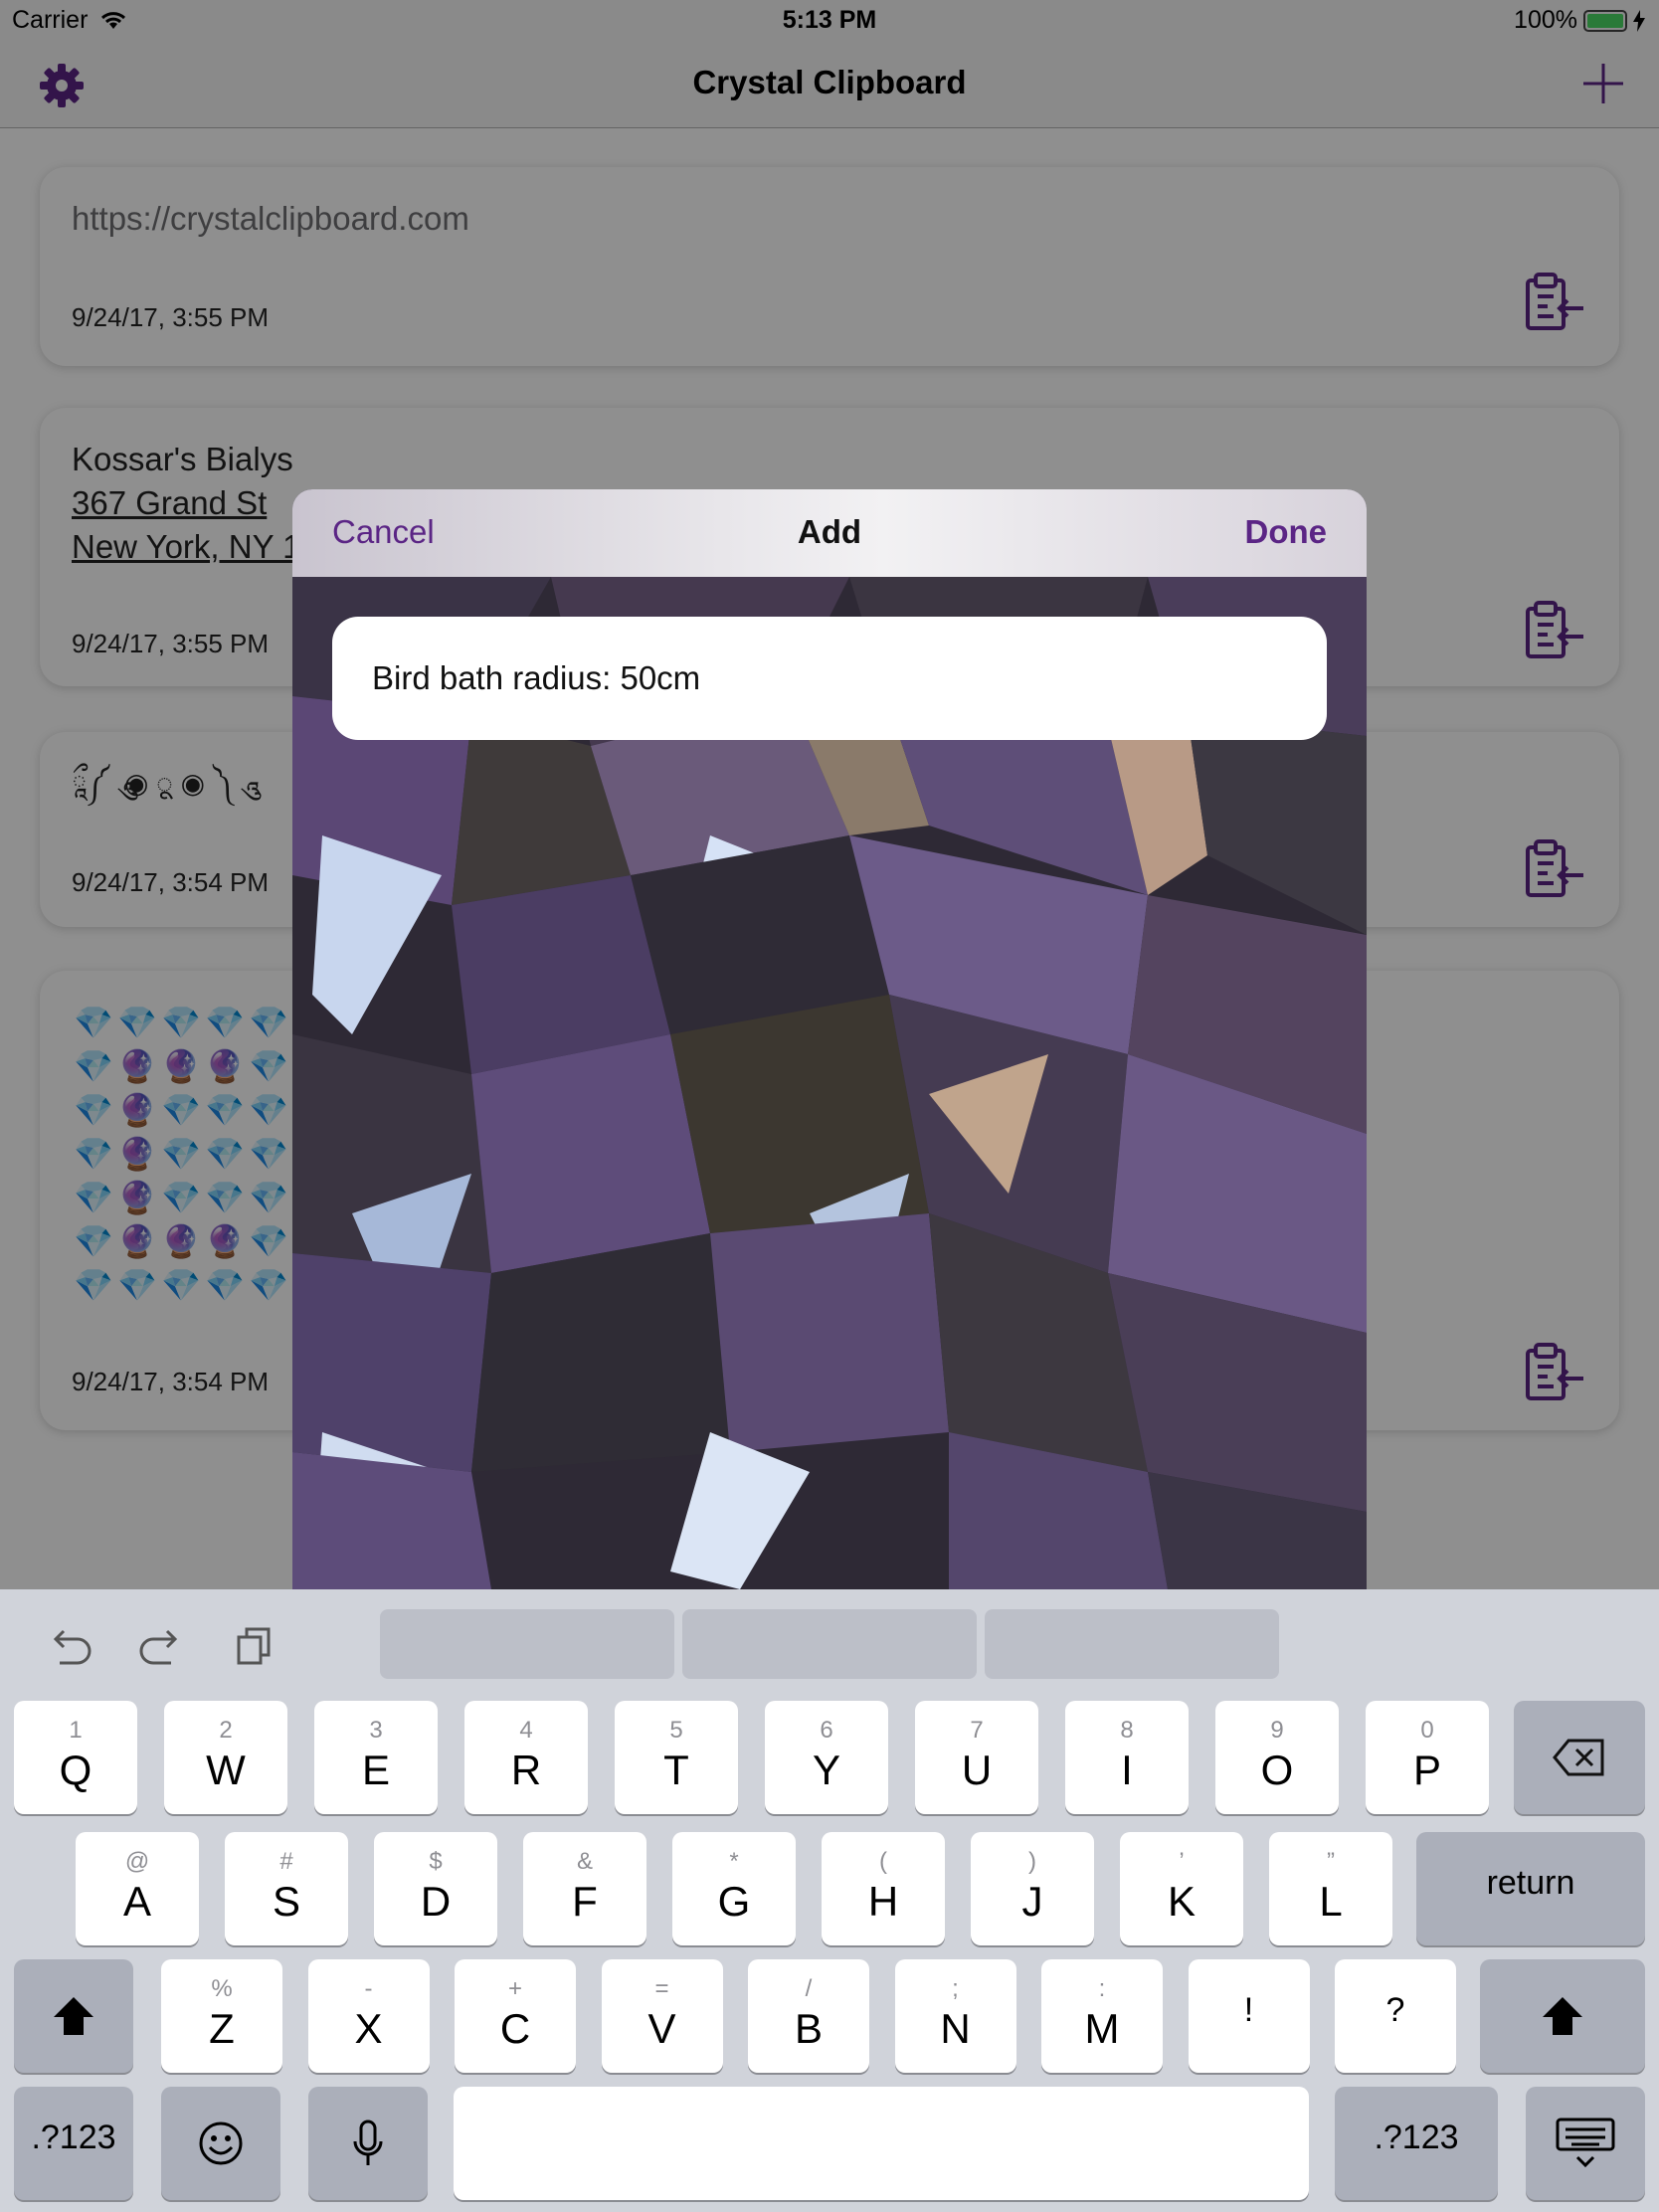  Describe the element at coordinates (977, 1730) in the screenshot. I see `key-secondary-label: 7` at that location.